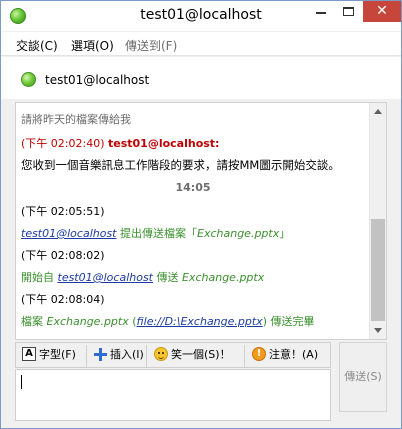 This screenshot has width=402, height=429. I want to click on message-sender: test01@localhost:, so click(163, 143).